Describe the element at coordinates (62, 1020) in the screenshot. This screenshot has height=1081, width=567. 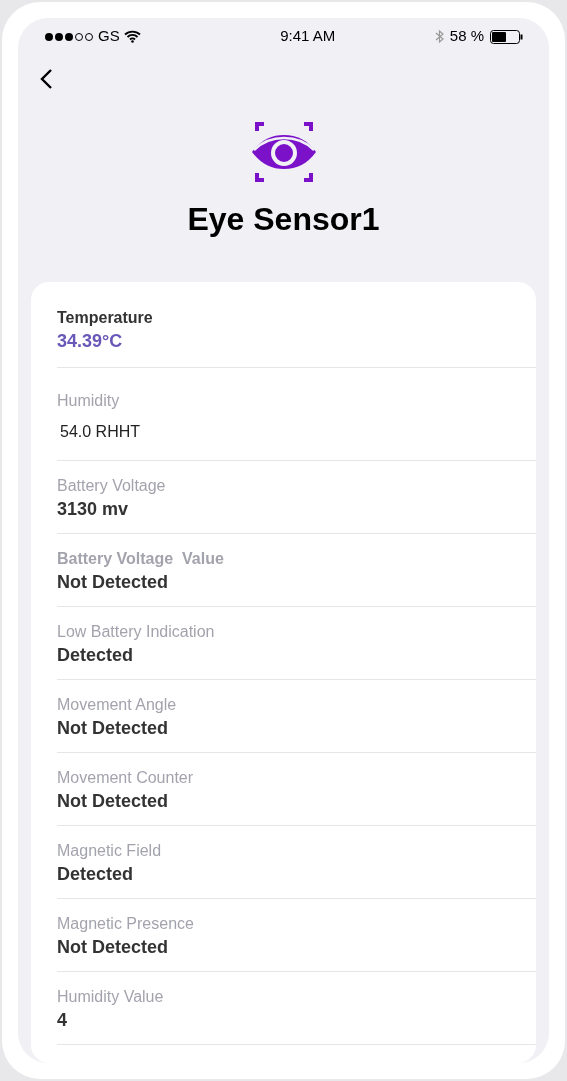
I see `reading-value: 4` at that location.